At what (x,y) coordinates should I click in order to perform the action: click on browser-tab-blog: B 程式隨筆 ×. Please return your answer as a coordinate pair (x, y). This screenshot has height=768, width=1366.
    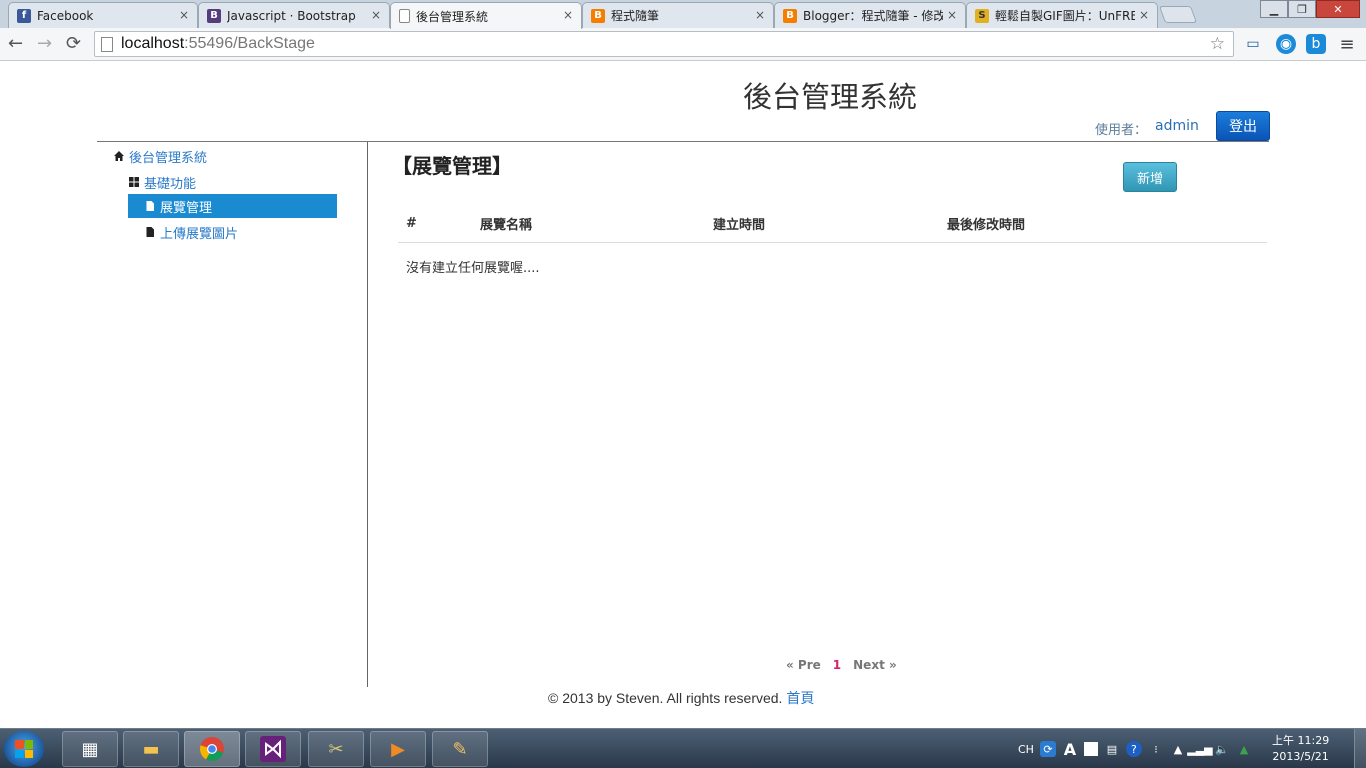
    Looking at the image, I should click on (678, 15).